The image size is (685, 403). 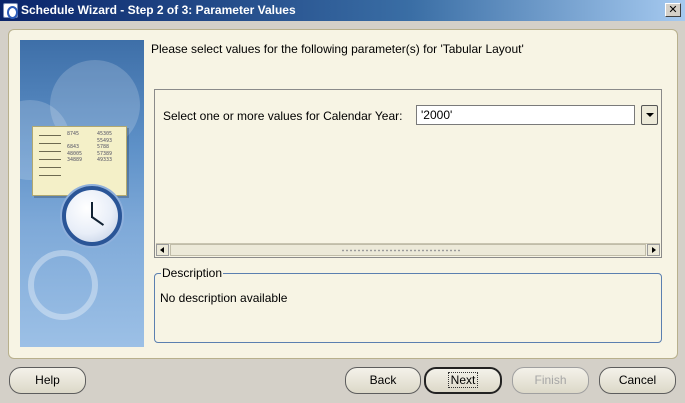 I want to click on horizontal-scrollbar, so click(x=408, y=249).